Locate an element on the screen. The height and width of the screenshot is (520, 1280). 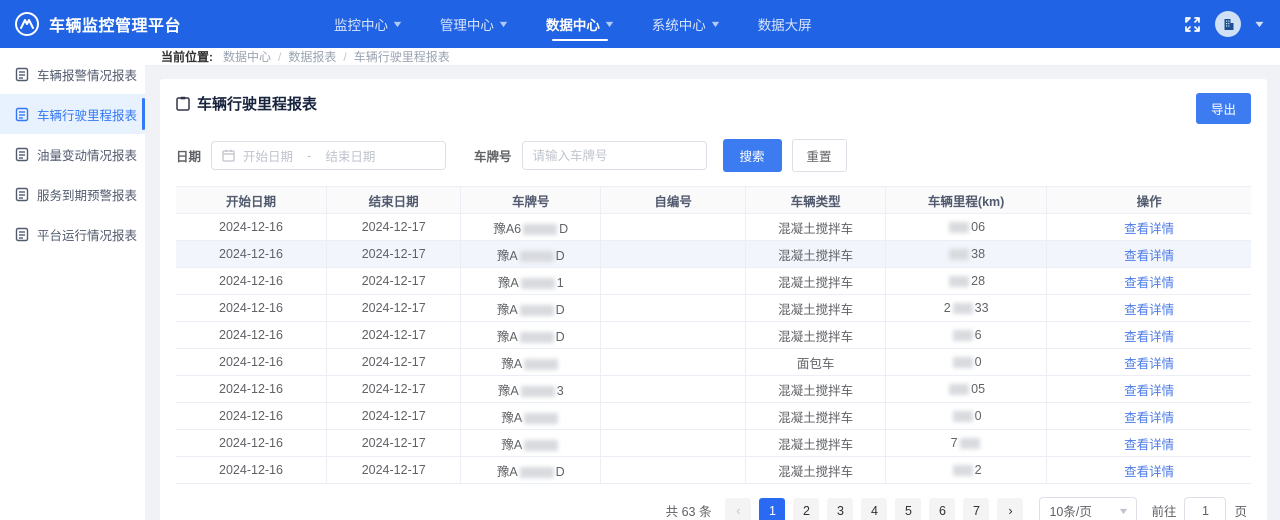
search-button: 搜索 is located at coordinates (752, 155).